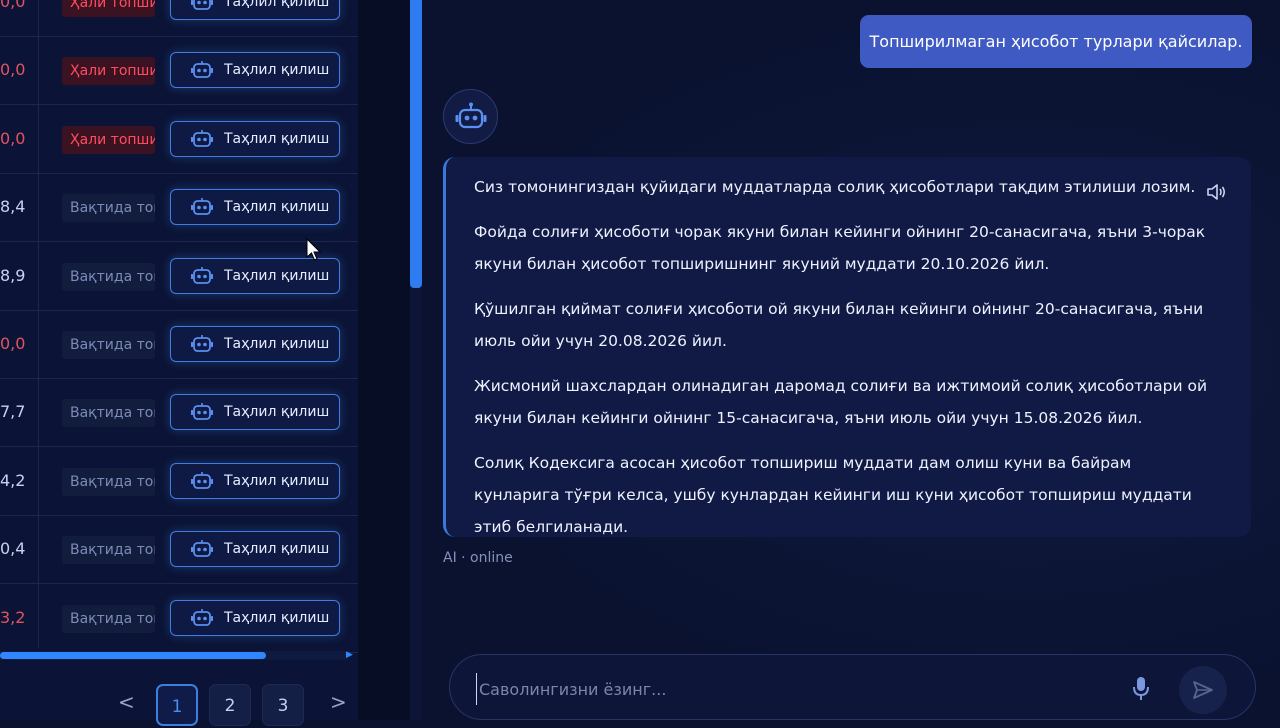  What do you see at coordinates (13, 412) in the screenshot?
I see `amount-cell: 7,7` at bounding box center [13, 412].